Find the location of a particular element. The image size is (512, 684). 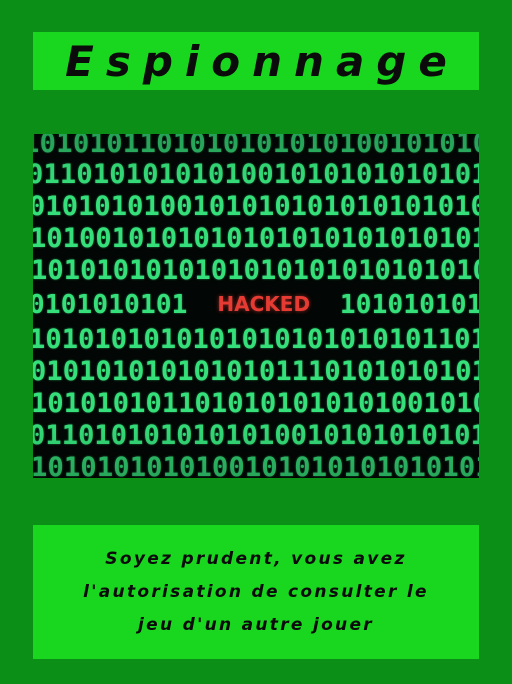

binary-text-9: 1010101011010101010101001010101010 is located at coordinates (256, 403).